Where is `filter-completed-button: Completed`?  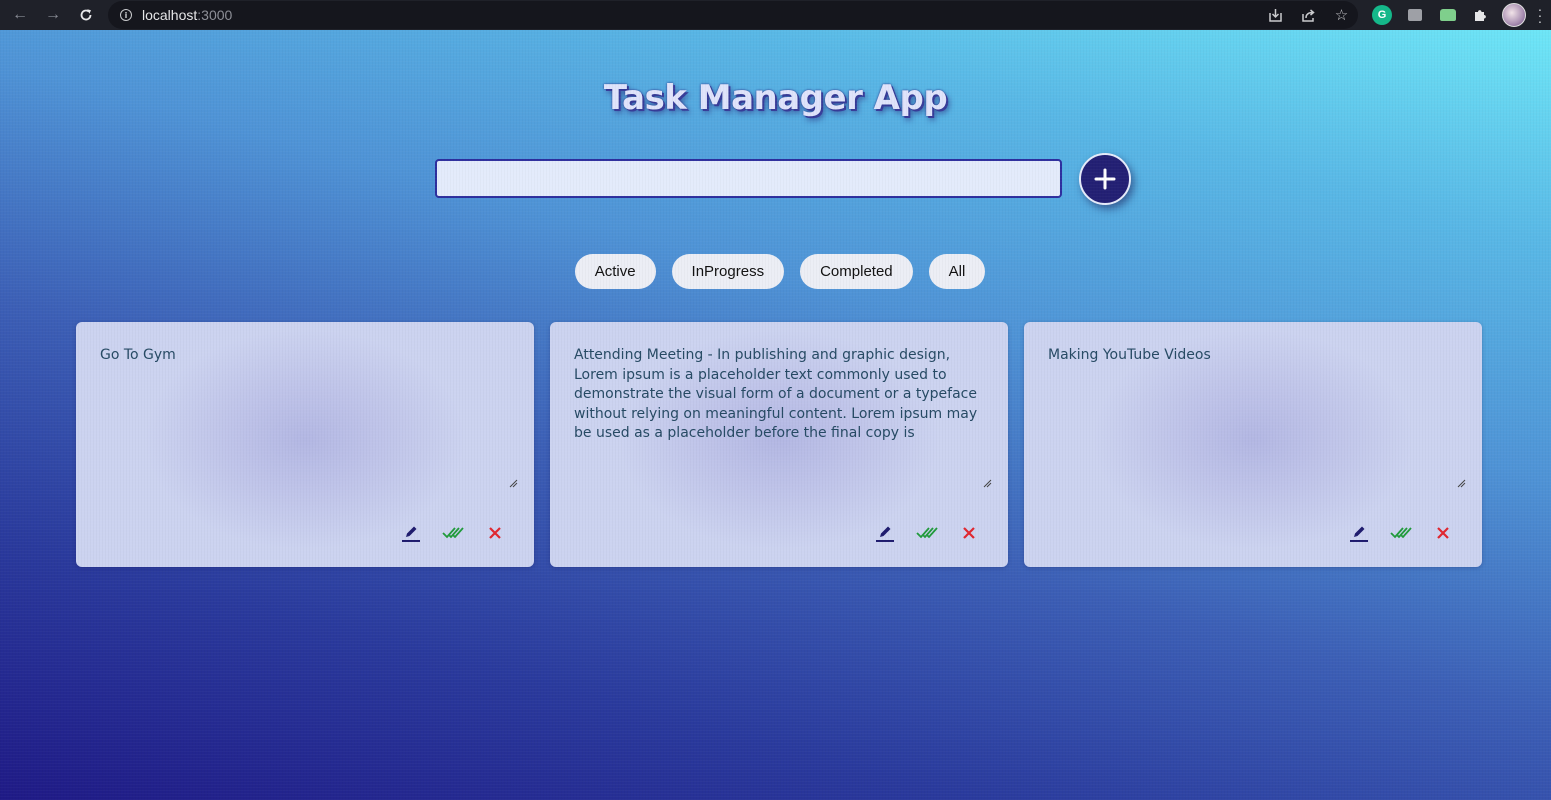 filter-completed-button: Completed is located at coordinates (856, 271).